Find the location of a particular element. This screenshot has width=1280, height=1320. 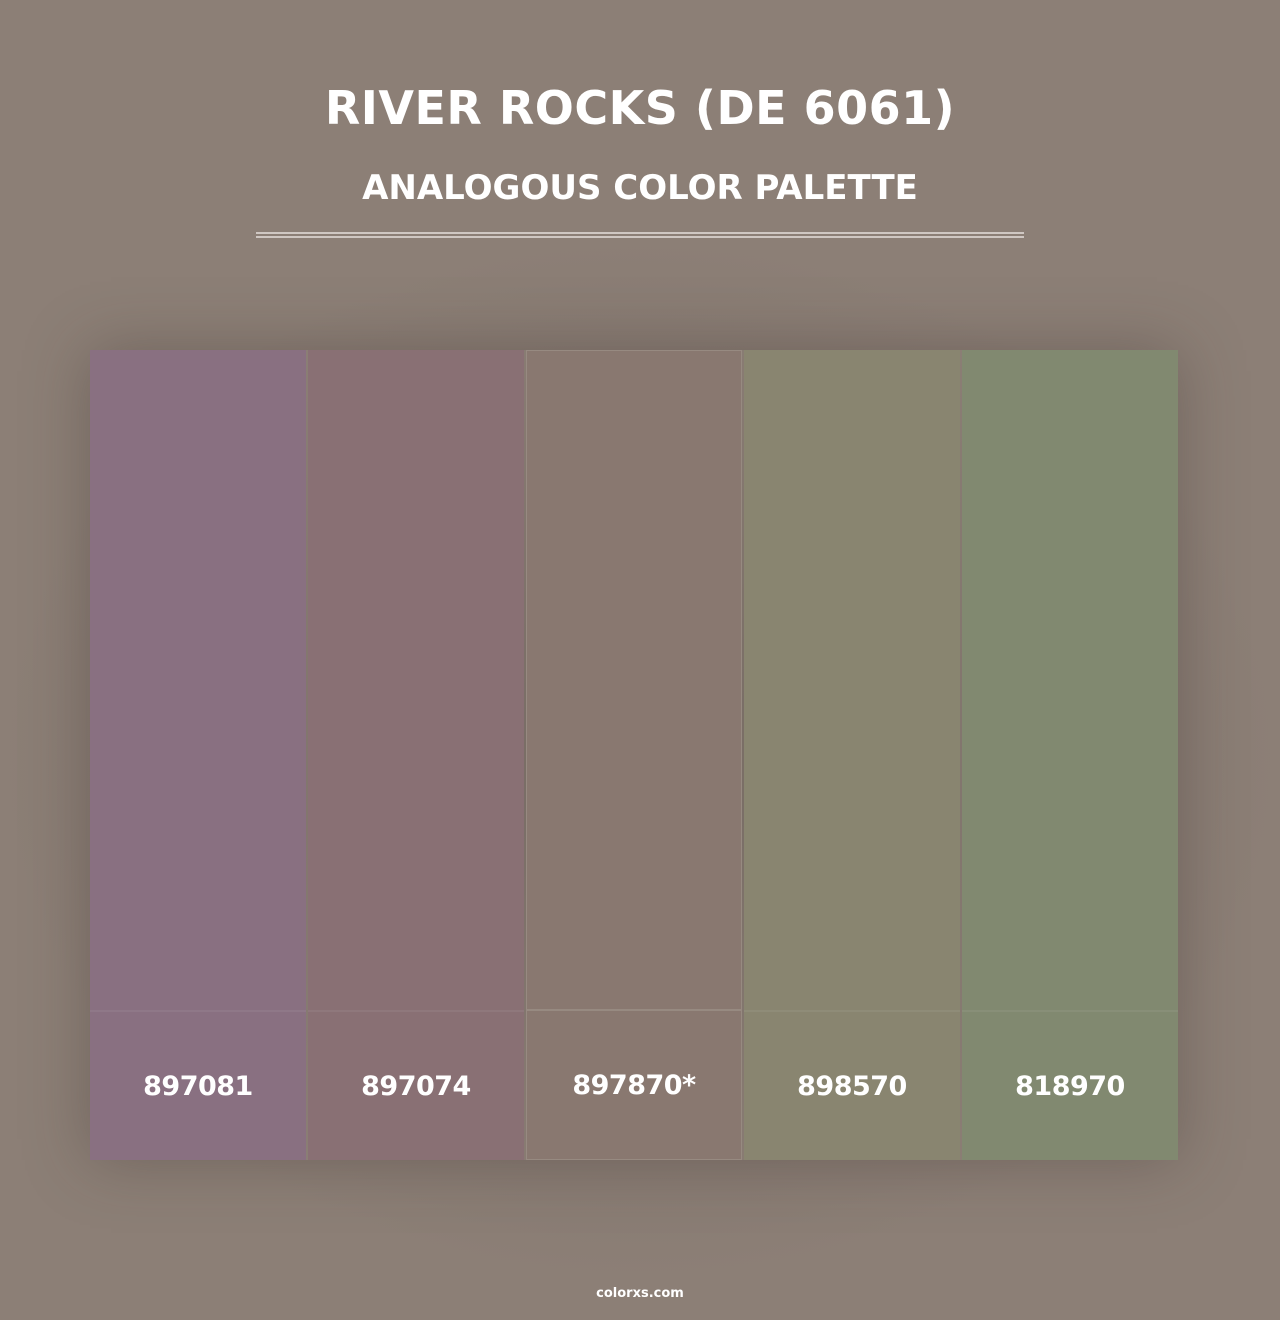

swatch-3-base: 897870* is located at coordinates (634, 755).